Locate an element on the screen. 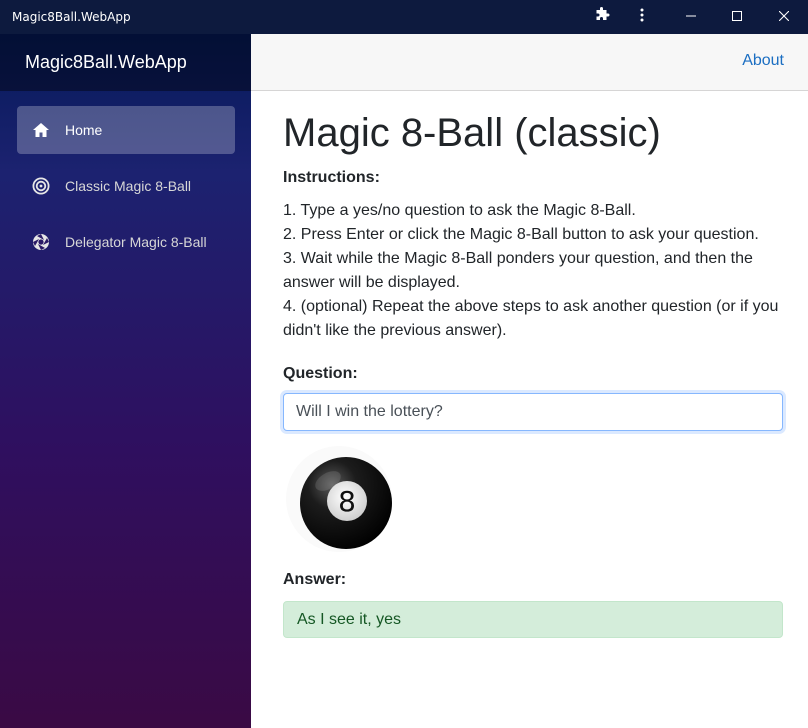  page-title: Magic 8-Ball (classic) is located at coordinates (472, 133).